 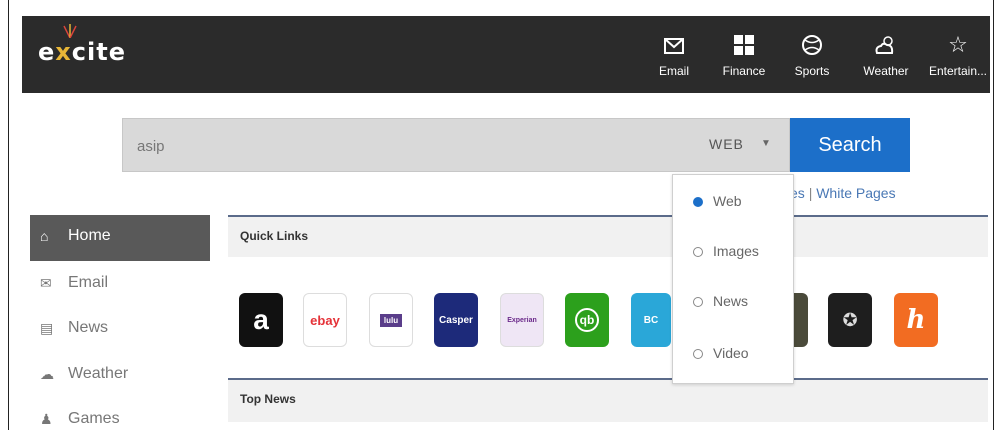 I want to click on sidebar-item-news: ▤ News, so click(x=120, y=330).